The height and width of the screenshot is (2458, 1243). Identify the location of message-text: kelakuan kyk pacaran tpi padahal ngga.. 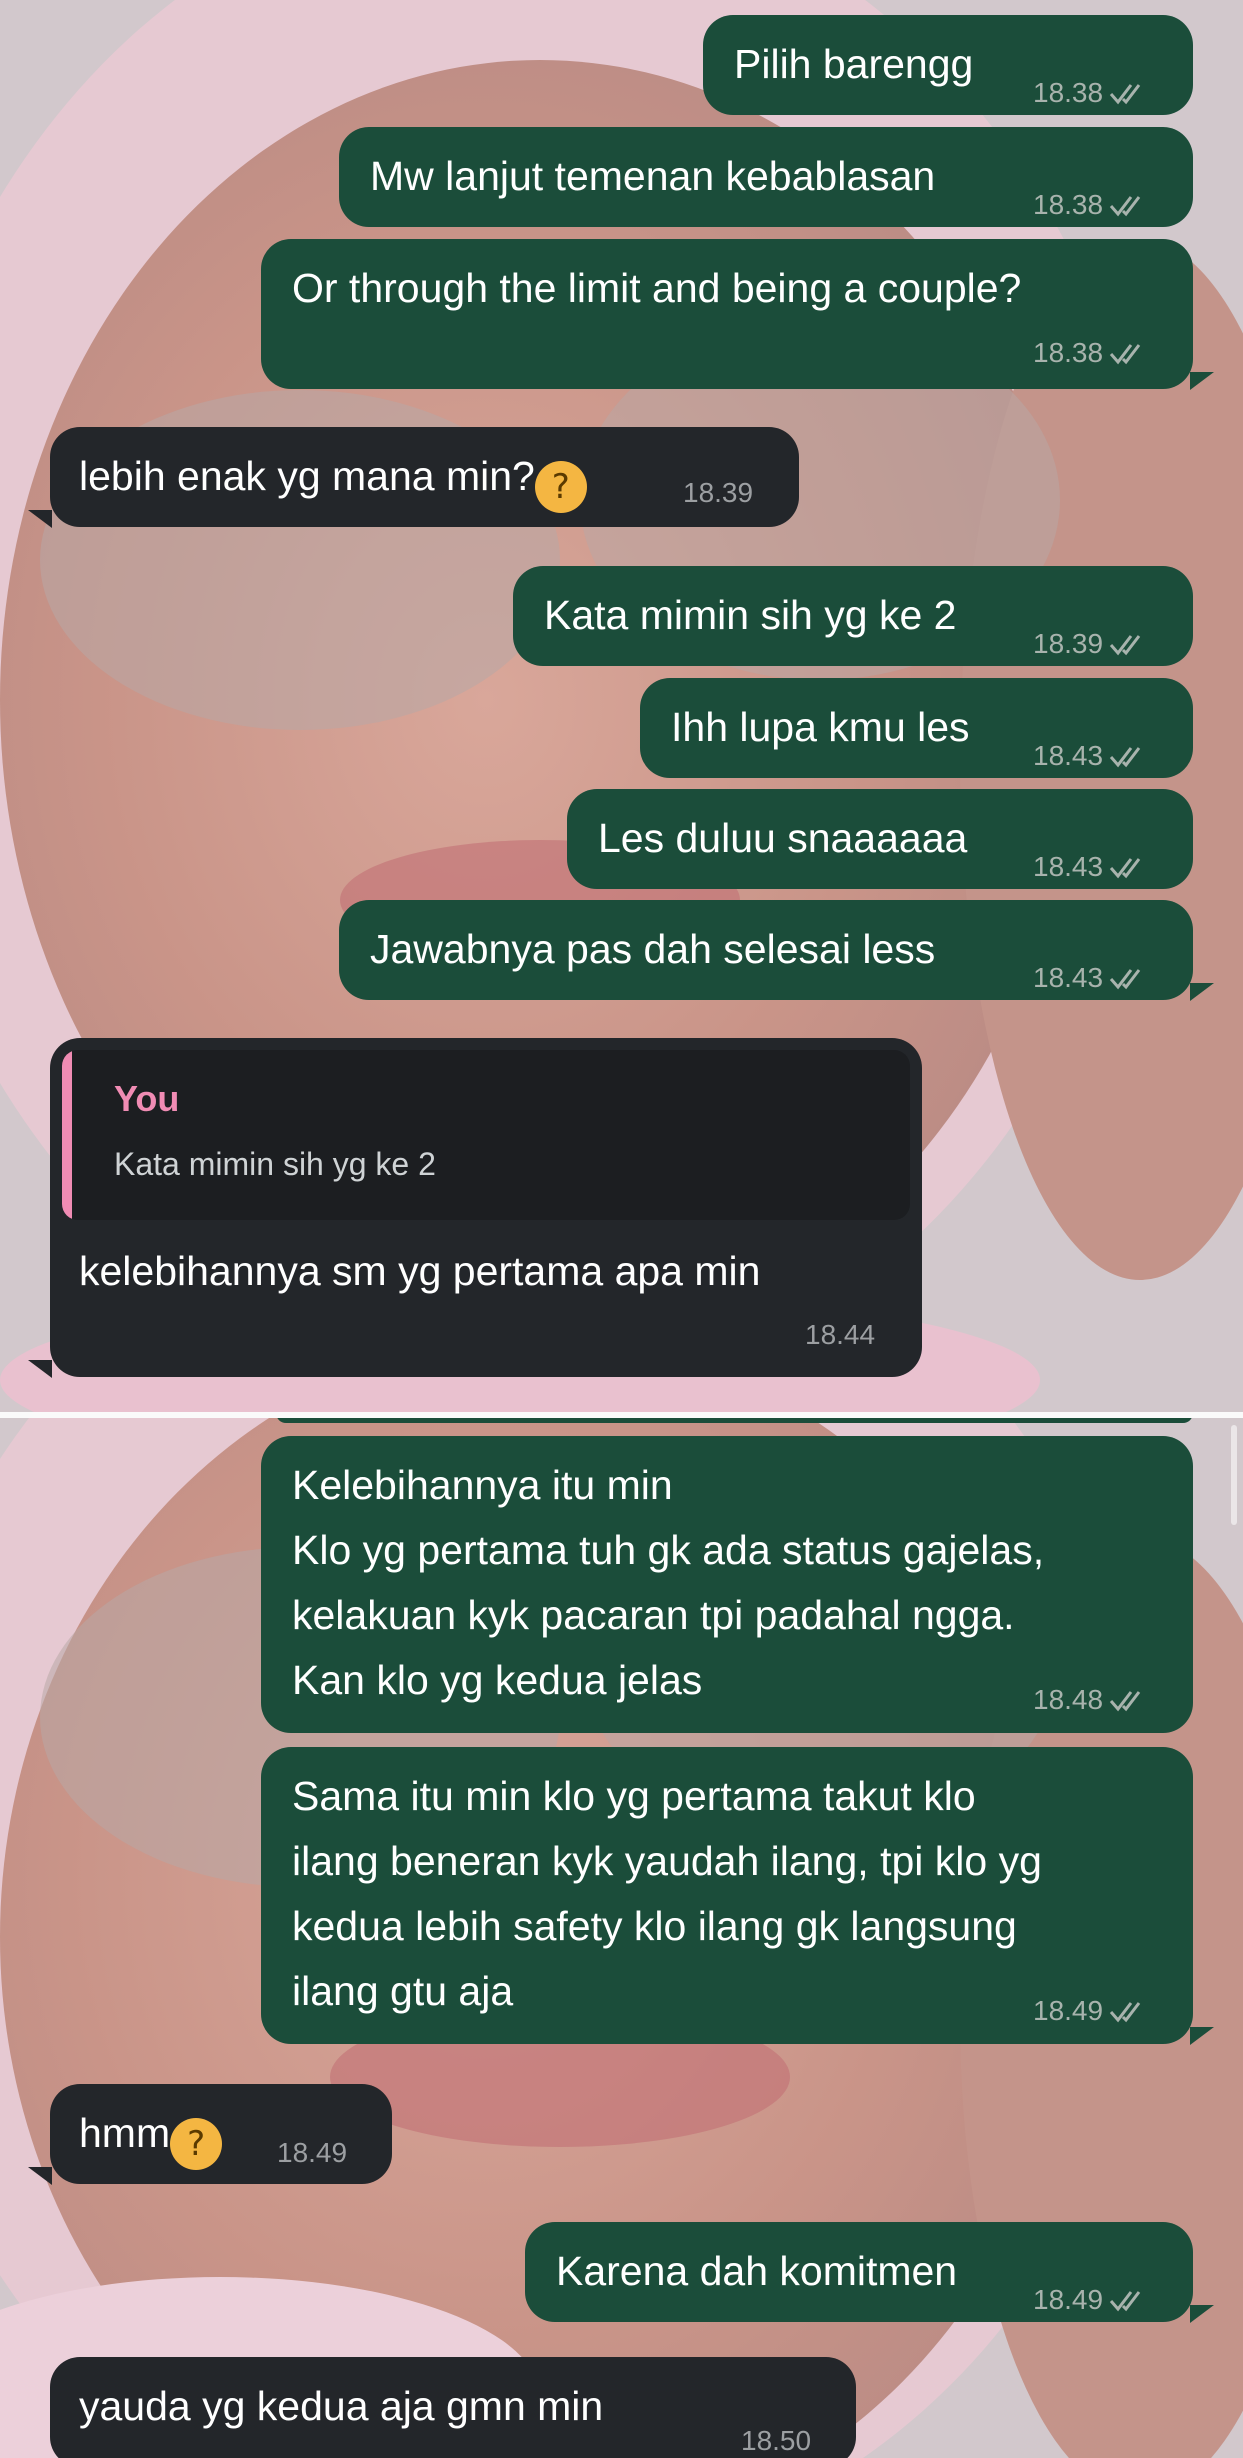
(653, 1615).